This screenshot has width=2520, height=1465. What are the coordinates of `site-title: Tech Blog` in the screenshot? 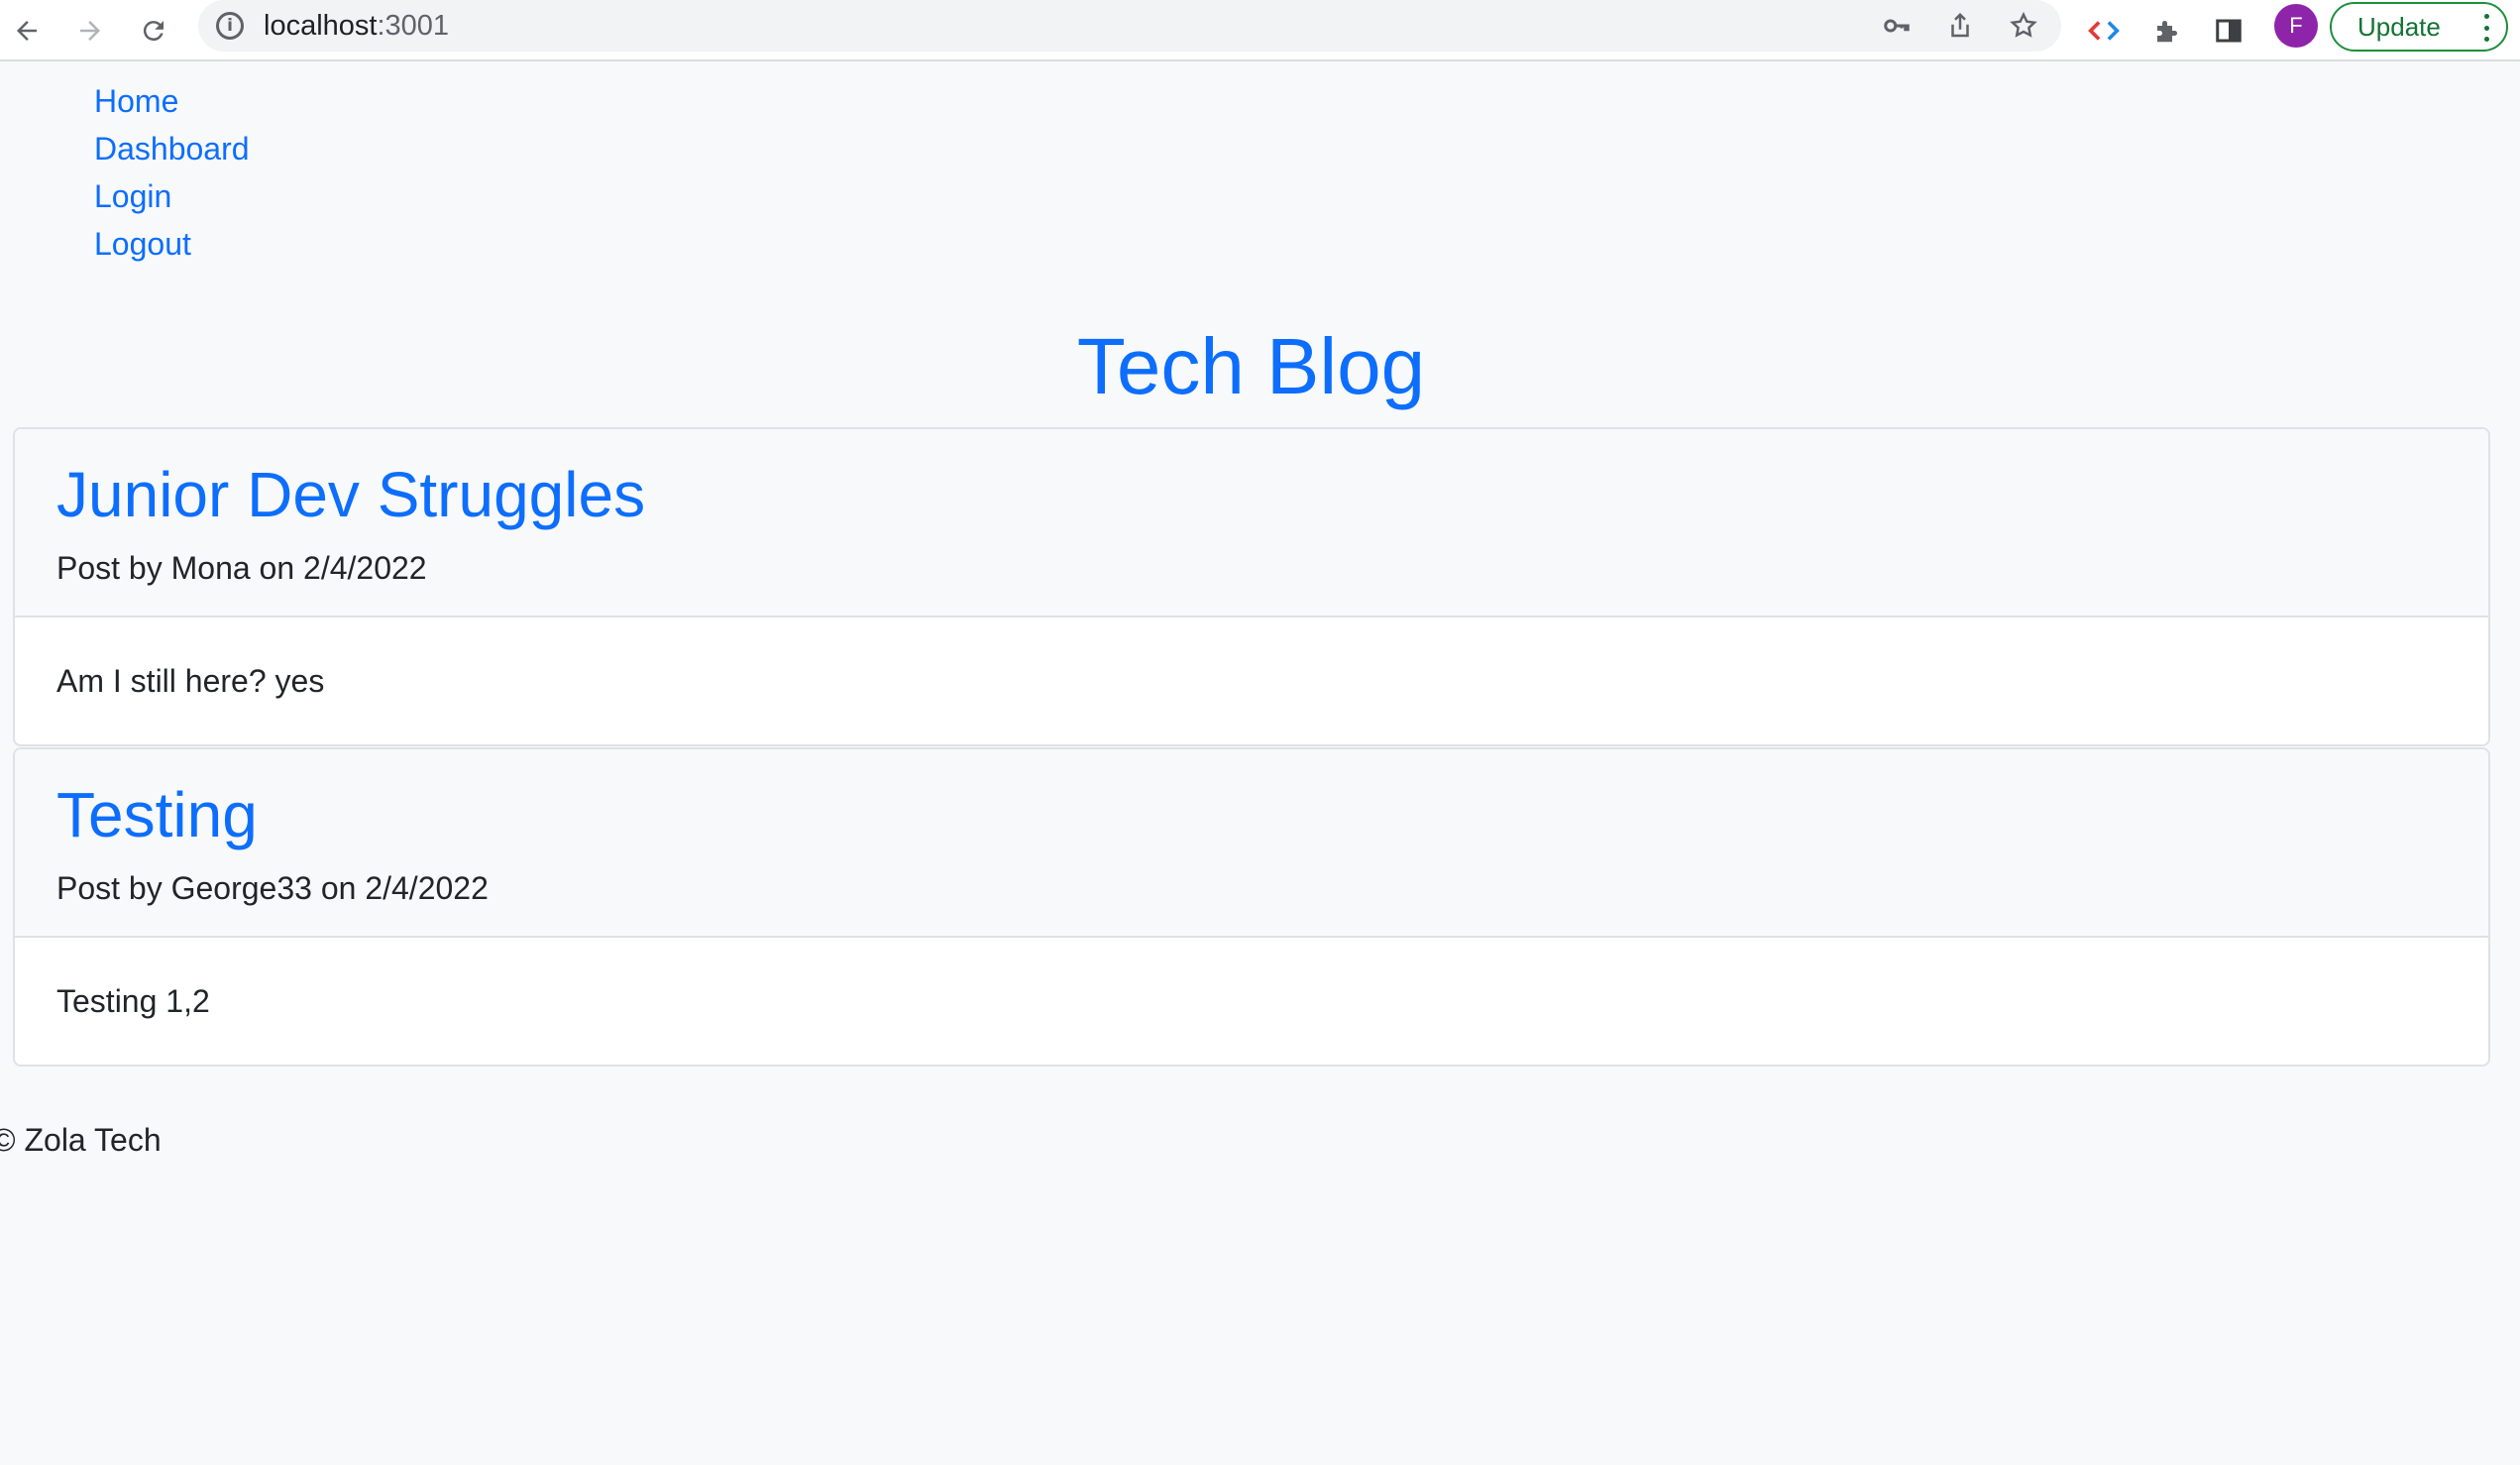 It's located at (1251, 366).